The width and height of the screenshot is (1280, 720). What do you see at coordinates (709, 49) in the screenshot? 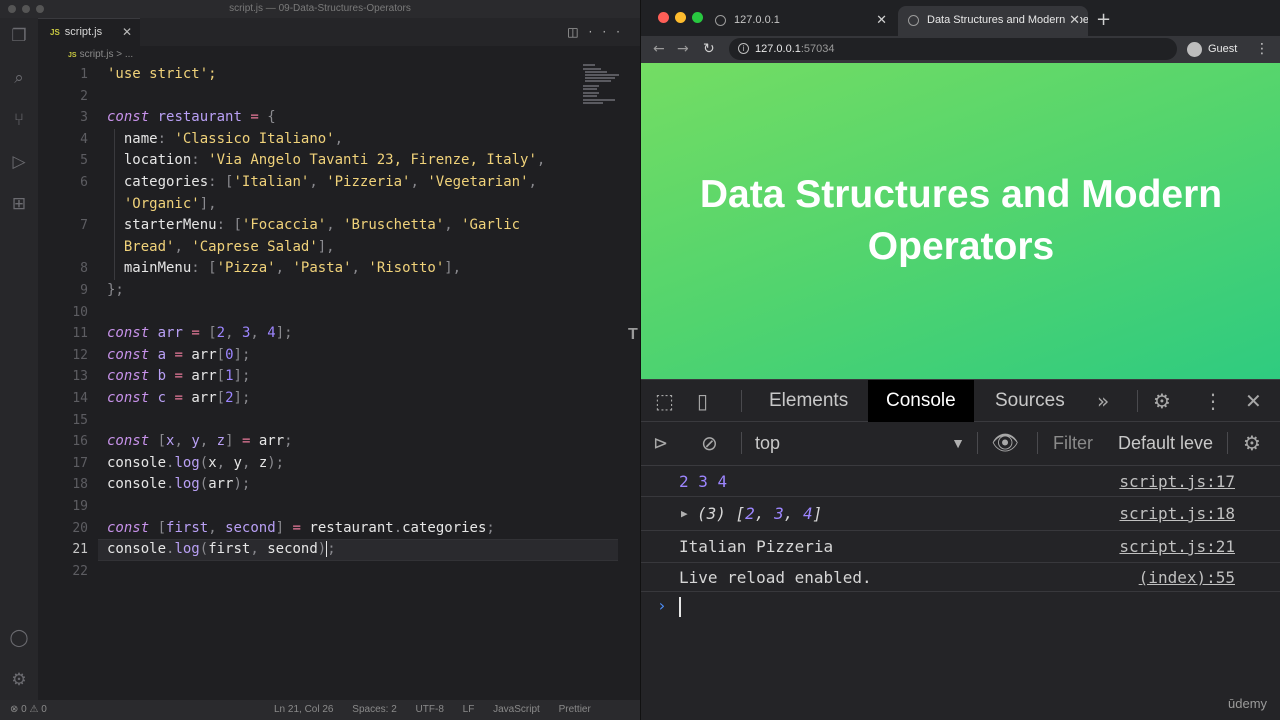
I see `reload-icon: ↻` at bounding box center [709, 49].